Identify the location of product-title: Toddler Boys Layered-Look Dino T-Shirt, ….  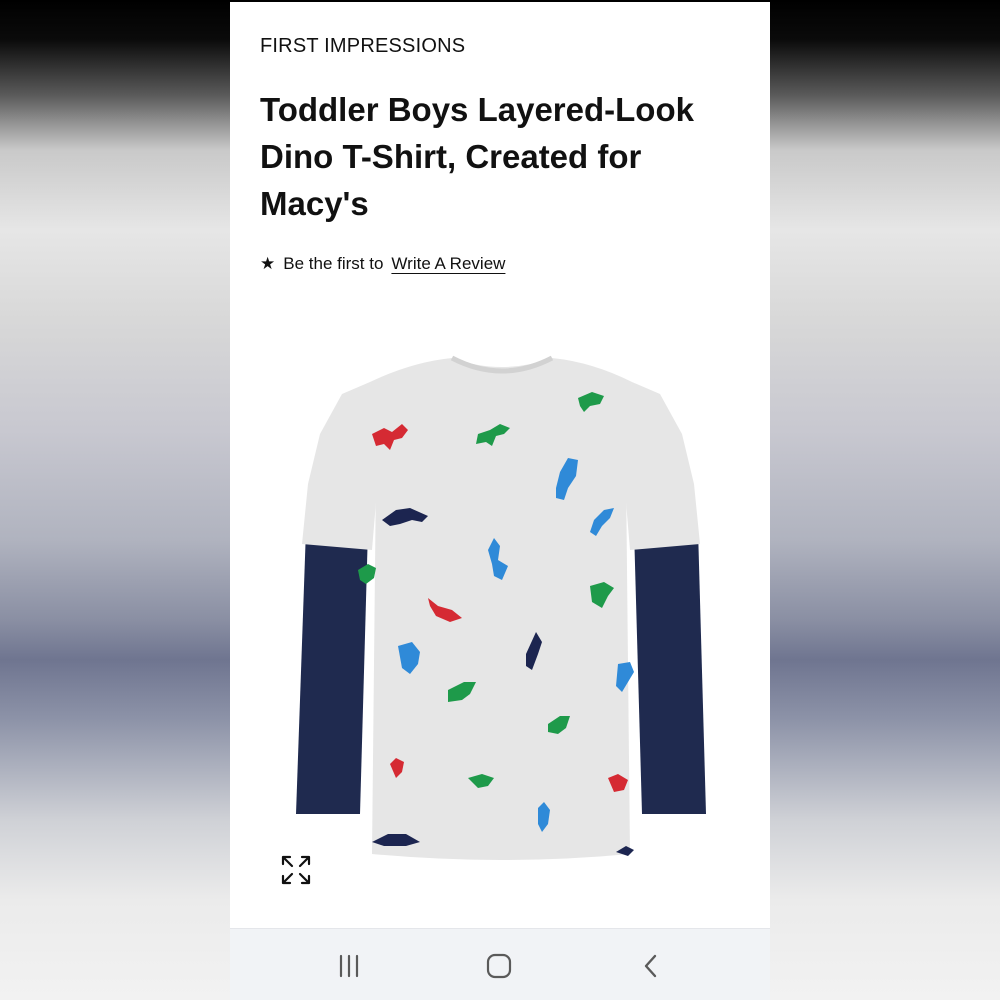
(477, 156).